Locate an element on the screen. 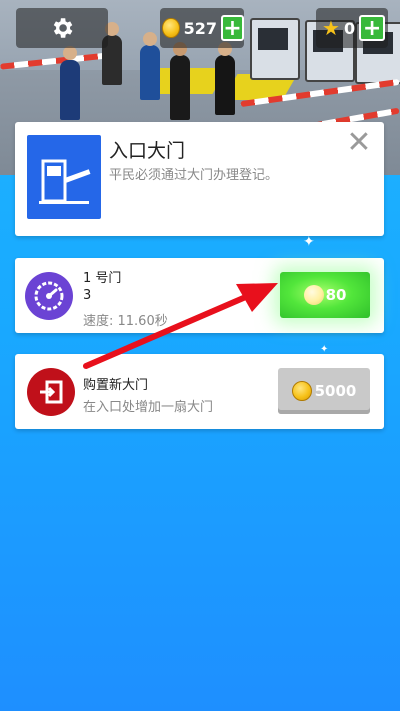  gate-upgrade-card: 1 号门 3 速度: 11.60秒 80 is located at coordinates (199, 295).